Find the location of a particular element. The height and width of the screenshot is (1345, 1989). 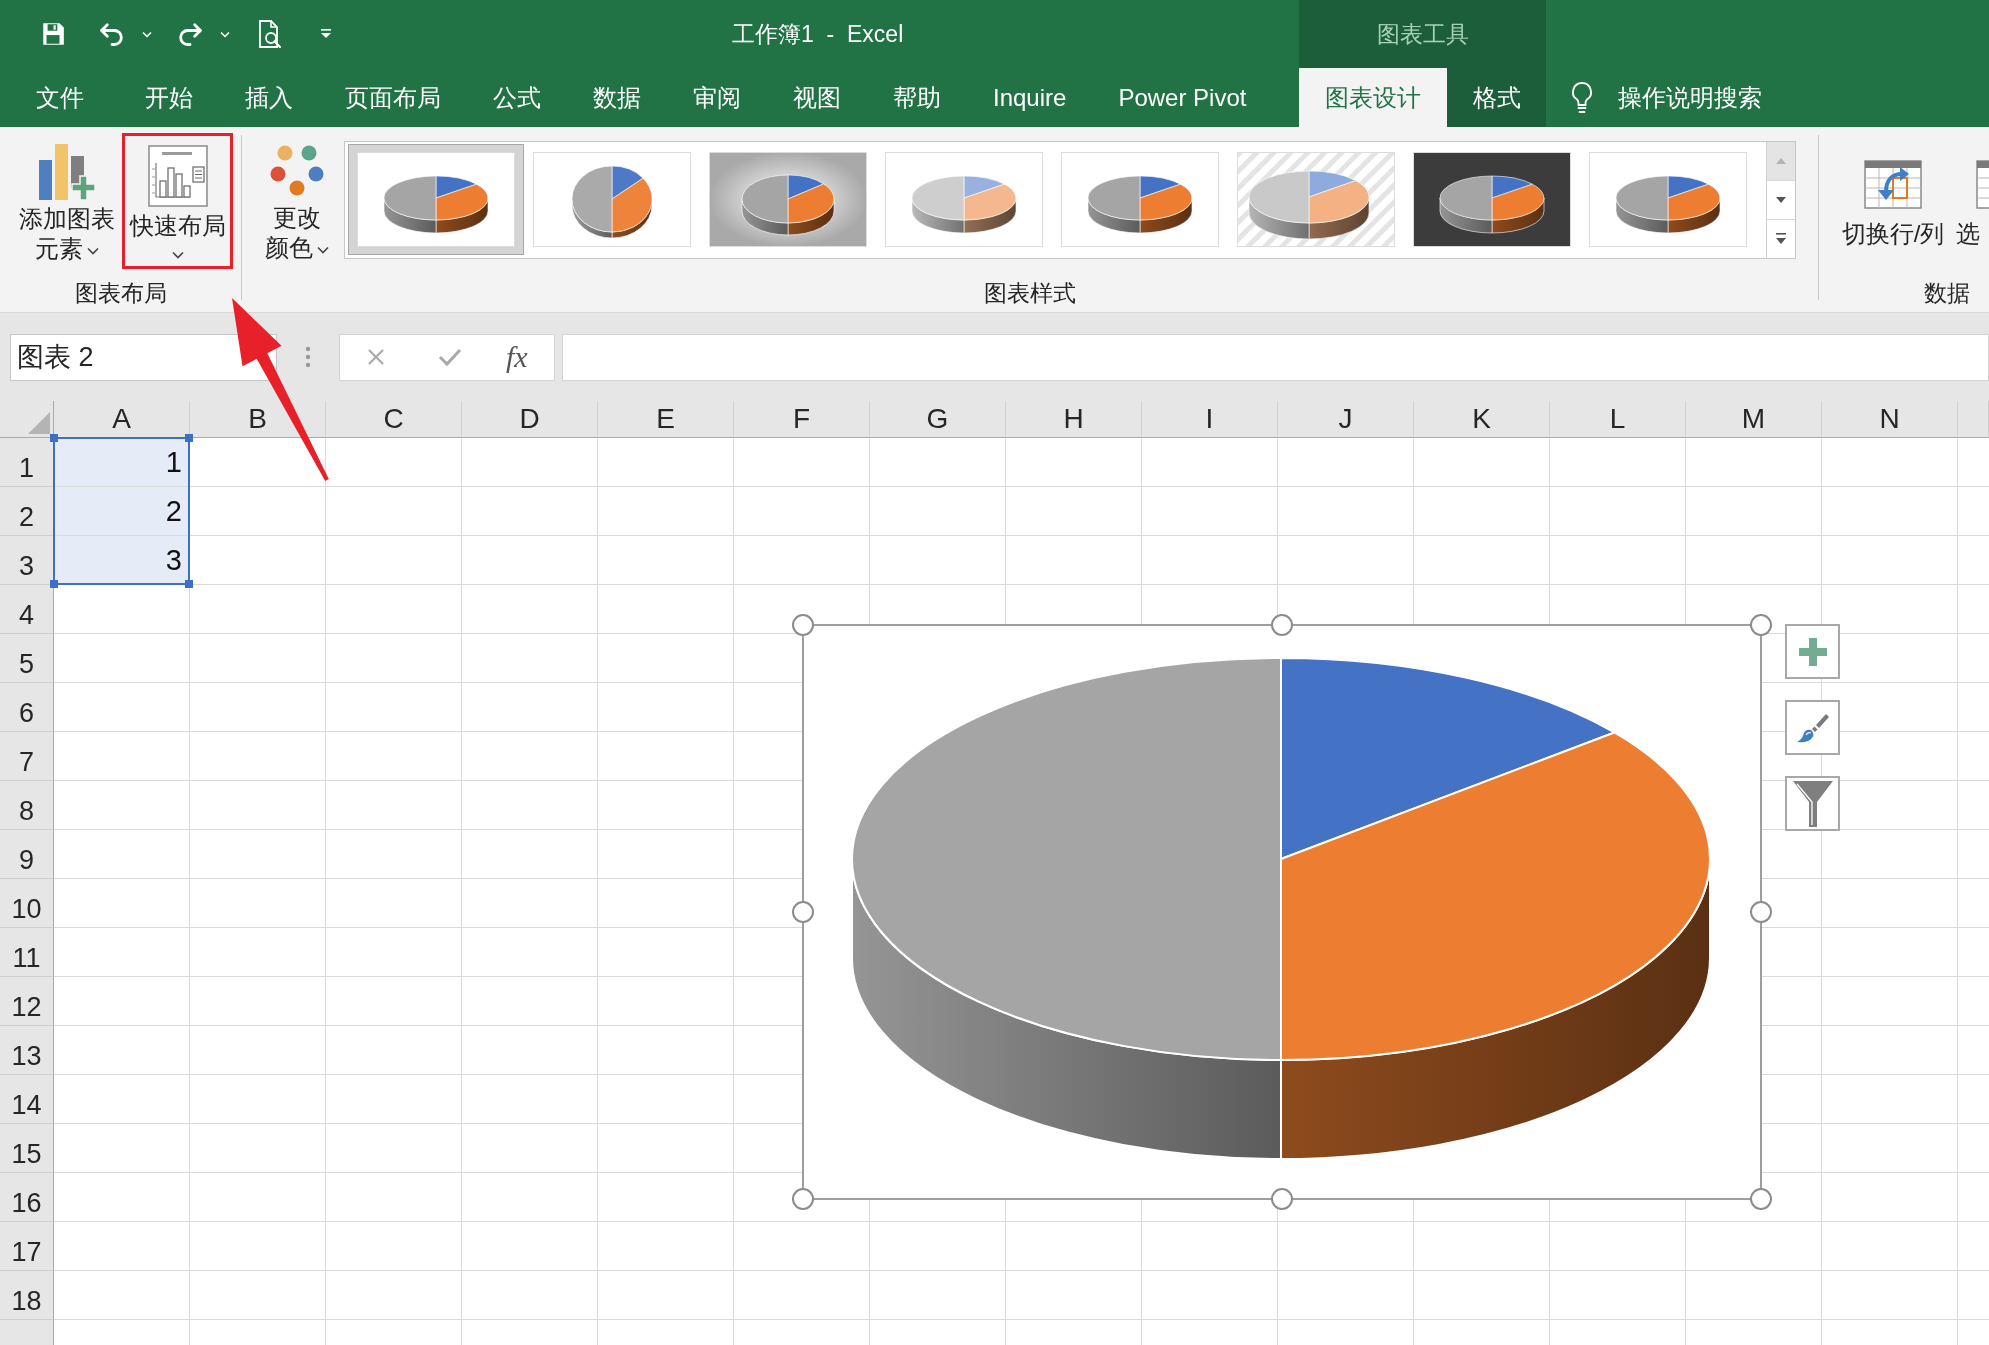

name-box: 图表 2 is located at coordinates (143, 357).